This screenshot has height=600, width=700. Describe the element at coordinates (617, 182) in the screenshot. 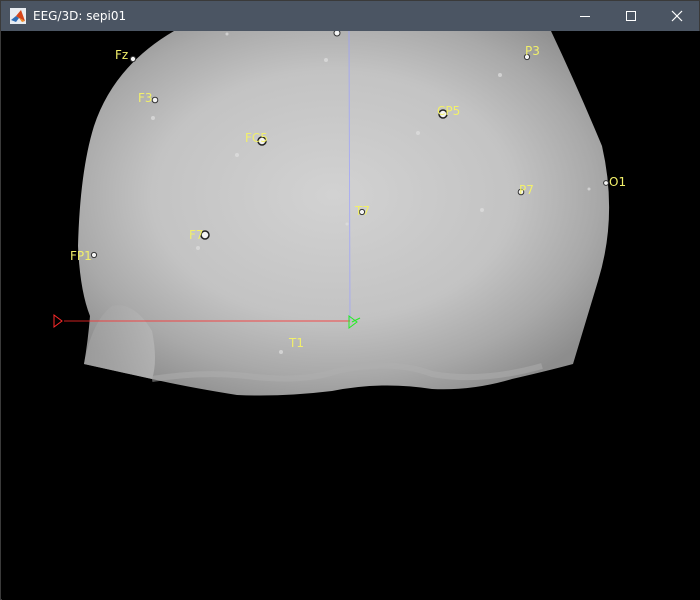

I see `electrode-label-o1: O1` at that location.